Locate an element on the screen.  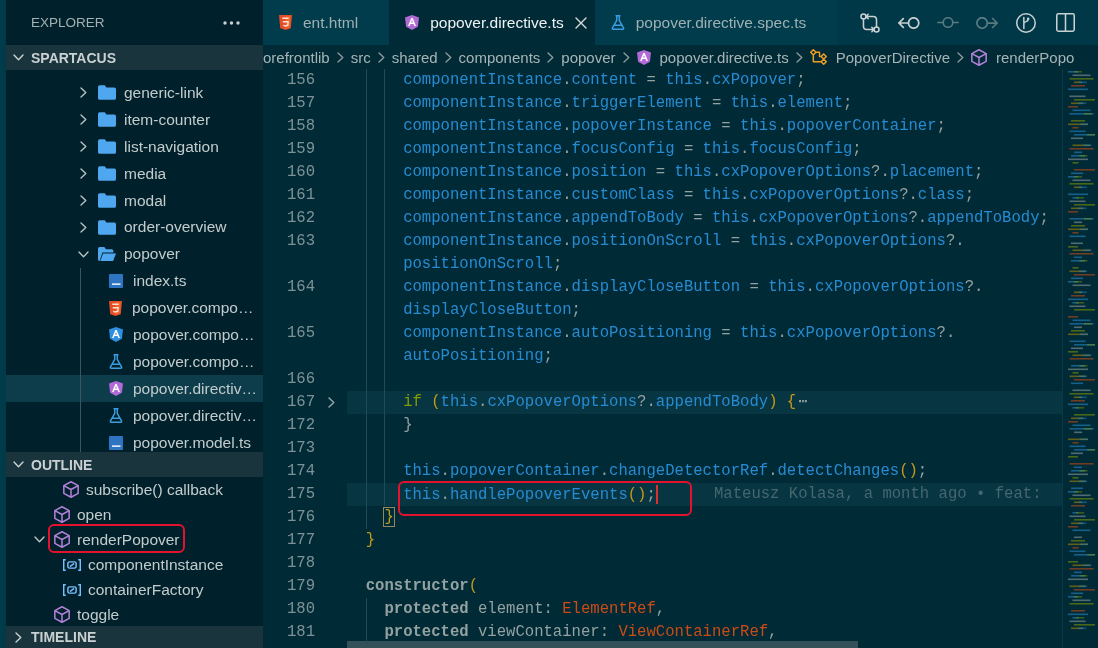
tree-item: item-counter is located at coordinates (134, 120).